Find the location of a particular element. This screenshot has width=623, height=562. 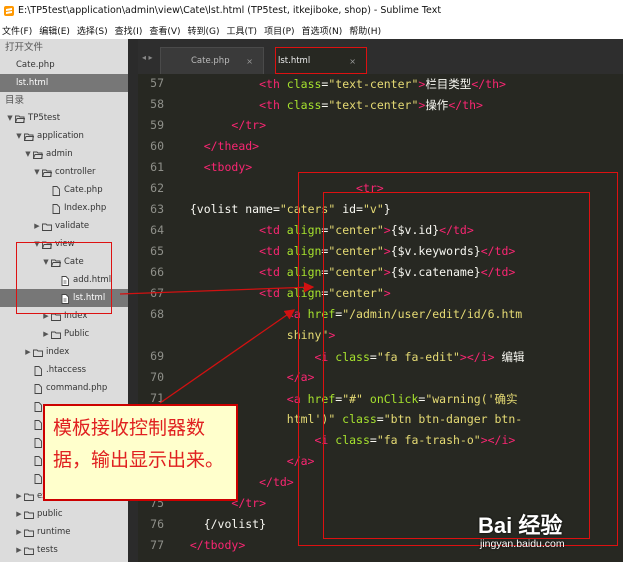

watermark-brand: Bai 经验 is located at coordinates (520, 525).